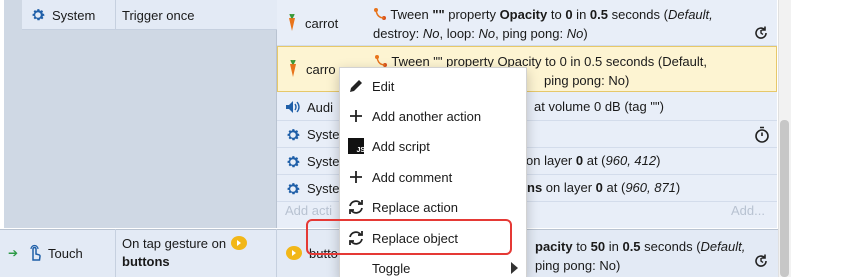  Describe the element at coordinates (383, 86) in the screenshot. I see `menu-item-label: Edit` at that location.